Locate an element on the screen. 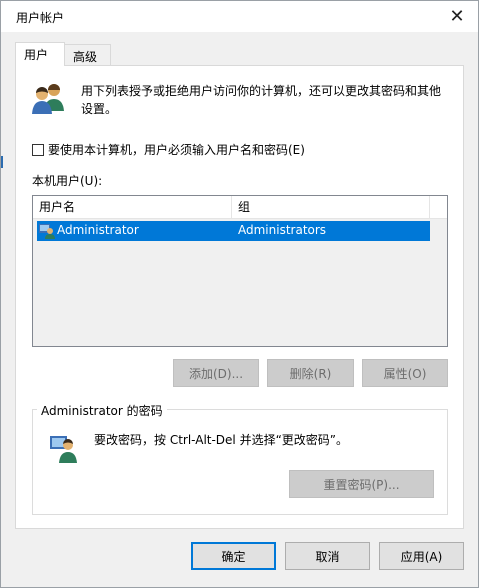 Image resolution: width=479 pixels, height=588 pixels. close-icon: ✕ is located at coordinates (457, 16).